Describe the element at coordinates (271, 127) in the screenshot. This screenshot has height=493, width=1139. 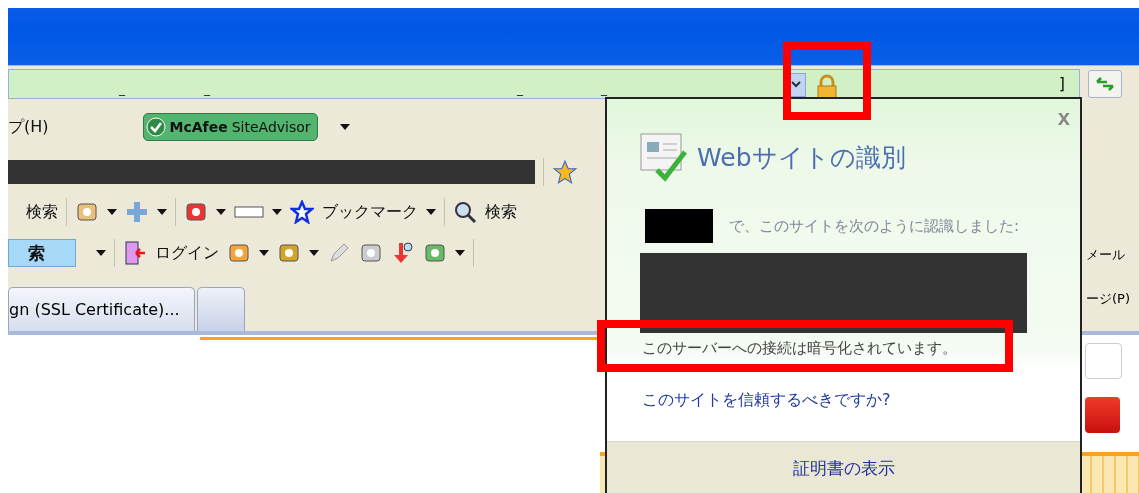
I see `brand-text: SiteAdvisor` at that location.